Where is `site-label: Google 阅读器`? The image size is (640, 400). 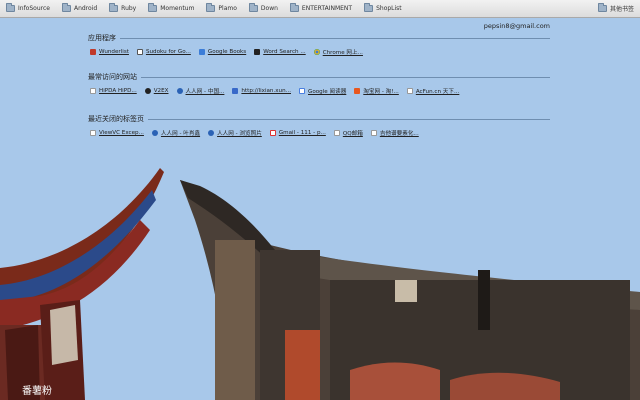 site-label: Google 阅读器 is located at coordinates (327, 92).